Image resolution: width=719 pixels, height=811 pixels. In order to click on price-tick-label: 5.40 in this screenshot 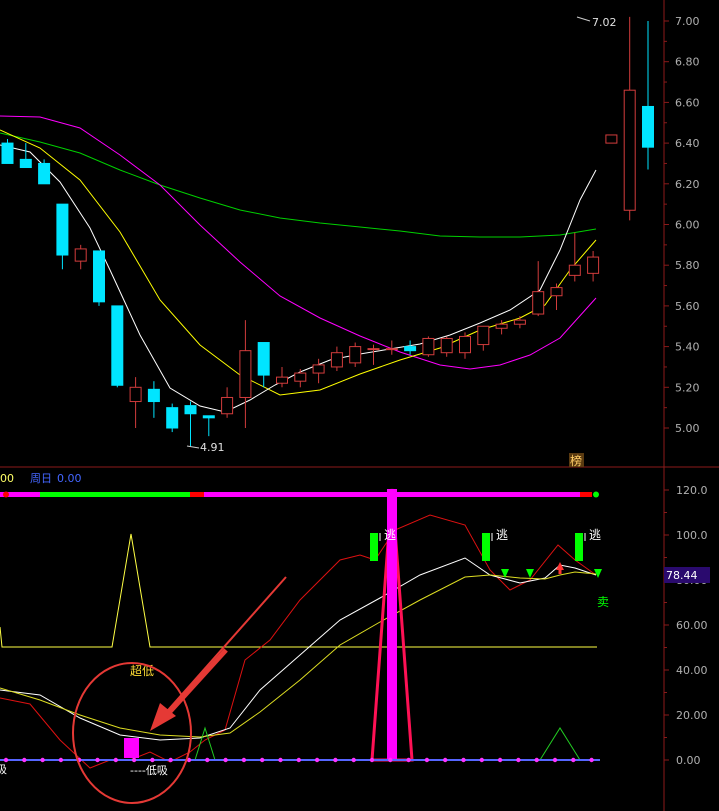, I will do `click(687, 347)`.